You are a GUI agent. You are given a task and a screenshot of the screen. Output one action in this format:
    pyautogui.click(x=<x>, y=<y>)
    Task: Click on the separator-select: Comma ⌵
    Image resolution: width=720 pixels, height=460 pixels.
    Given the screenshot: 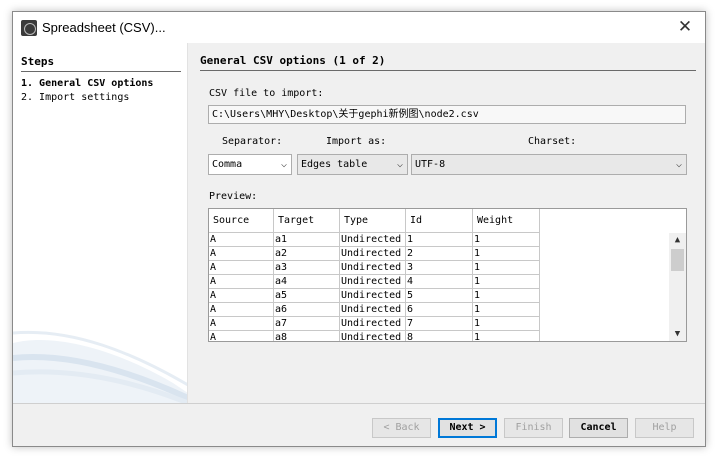 What is the action you would take?
    pyautogui.click(x=250, y=164)
    